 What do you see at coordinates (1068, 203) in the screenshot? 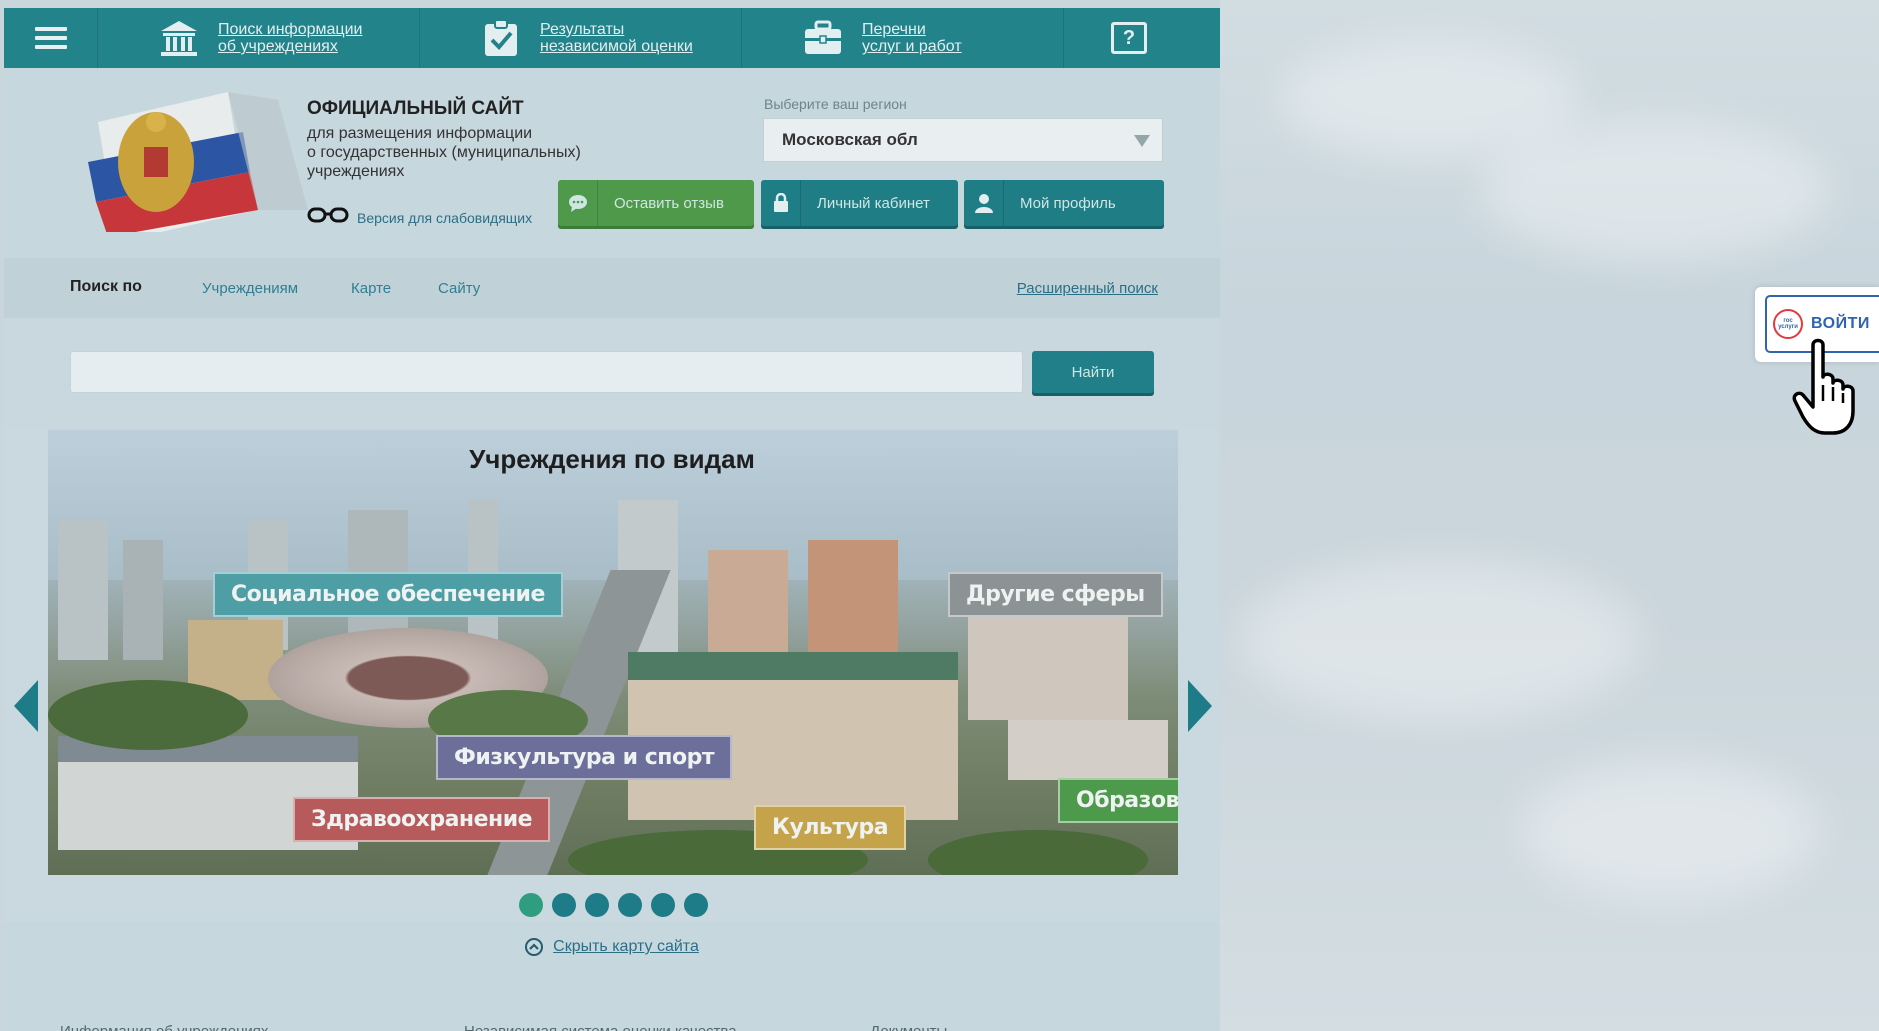
I see `my-profile-label: Мой профиль` at bounding box center [1068, 203].